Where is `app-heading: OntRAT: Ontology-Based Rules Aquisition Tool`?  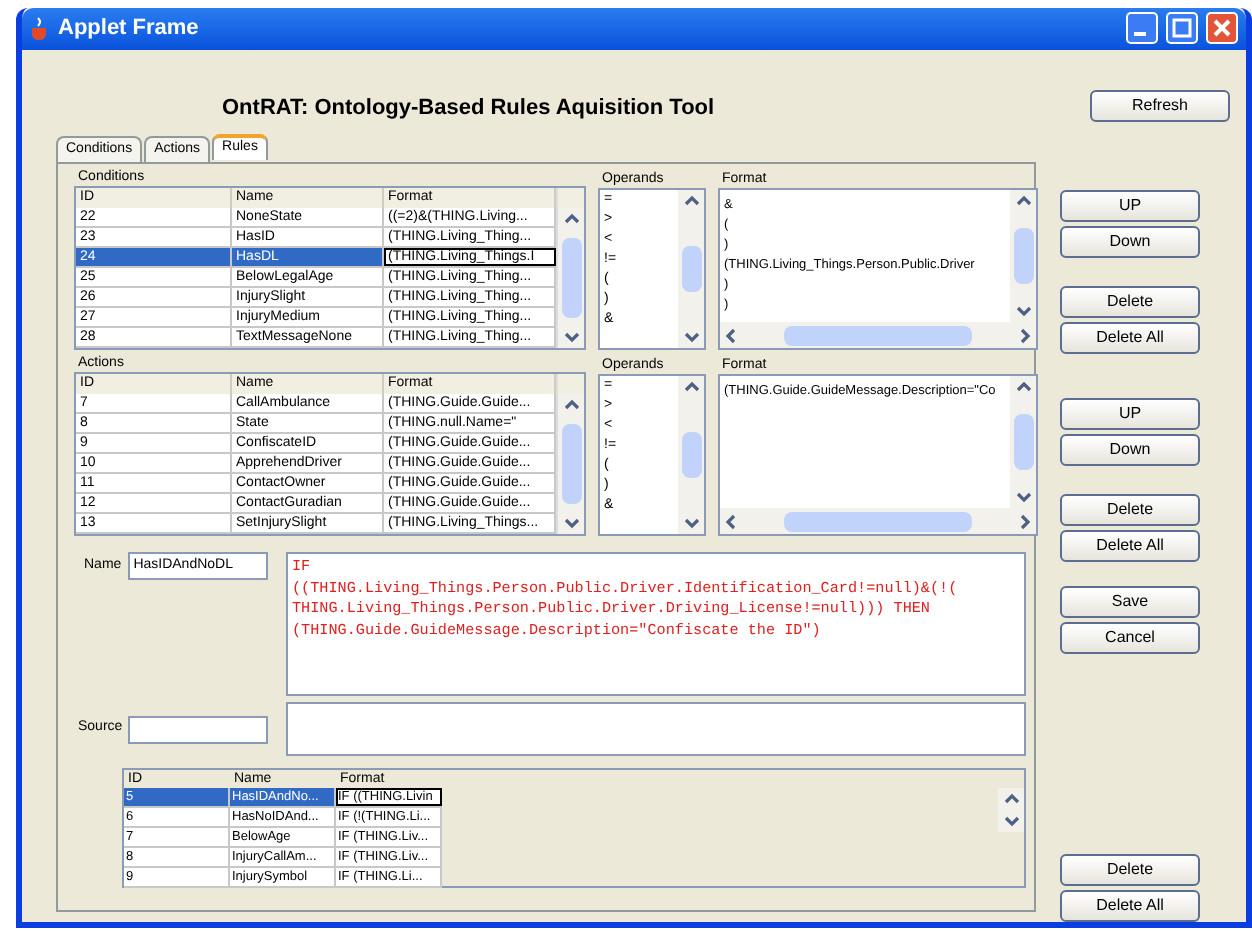
app-heading: OntRAT: Ontology-Based Rules Aquisition Tool is located at coordinates (469, 108).